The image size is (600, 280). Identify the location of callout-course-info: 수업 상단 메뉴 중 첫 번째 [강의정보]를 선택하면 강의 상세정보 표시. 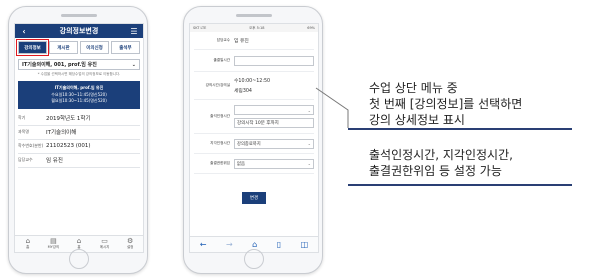
(445, 104).